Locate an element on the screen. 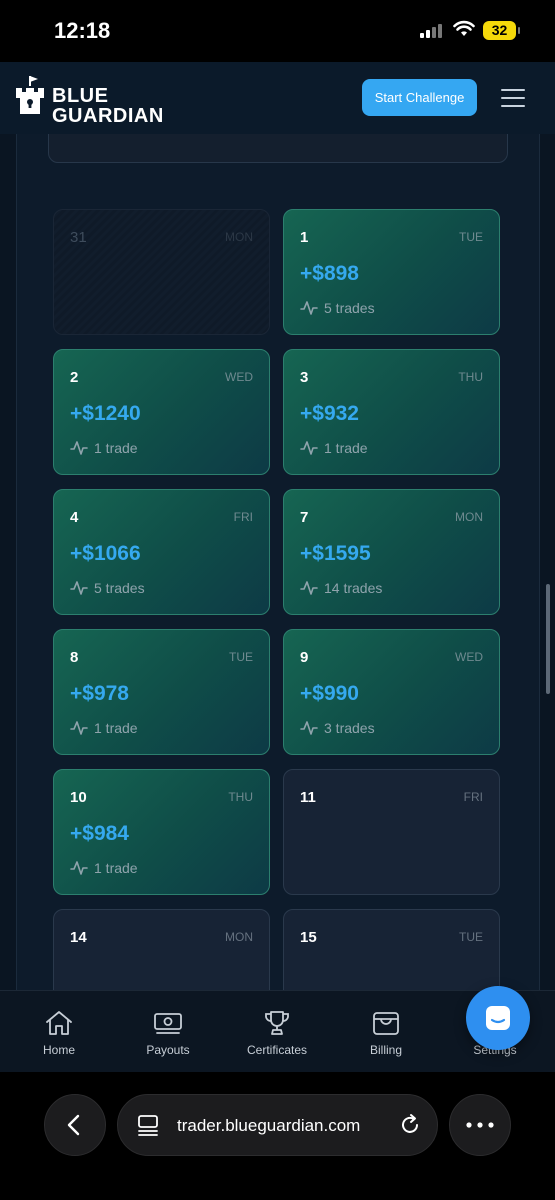  trophy-icon is located at coordinates (277, 1023).